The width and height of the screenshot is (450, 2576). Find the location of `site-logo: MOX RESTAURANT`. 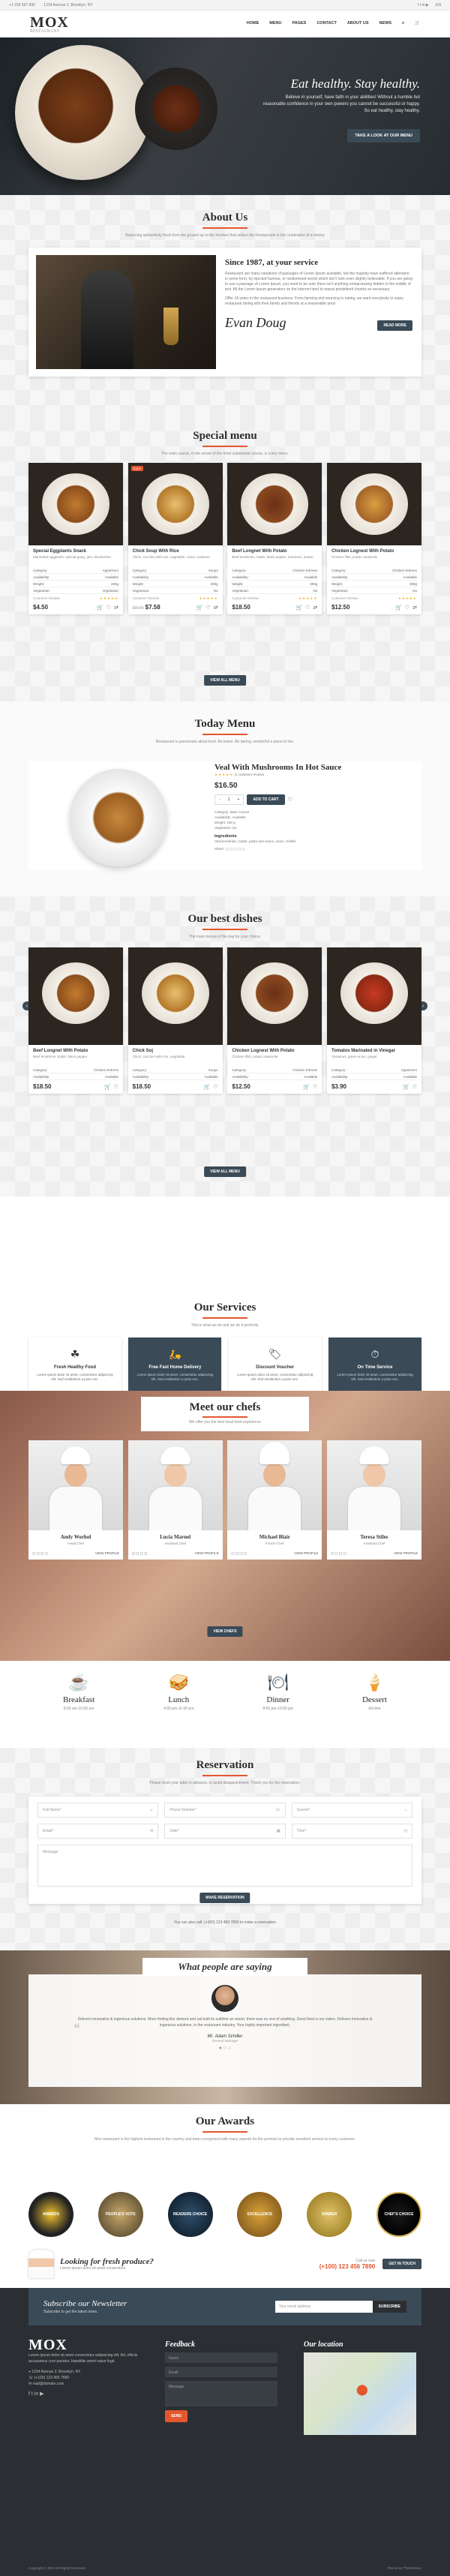

site-logo: MOX RESTAURANT is located at coordinates (49, 24).